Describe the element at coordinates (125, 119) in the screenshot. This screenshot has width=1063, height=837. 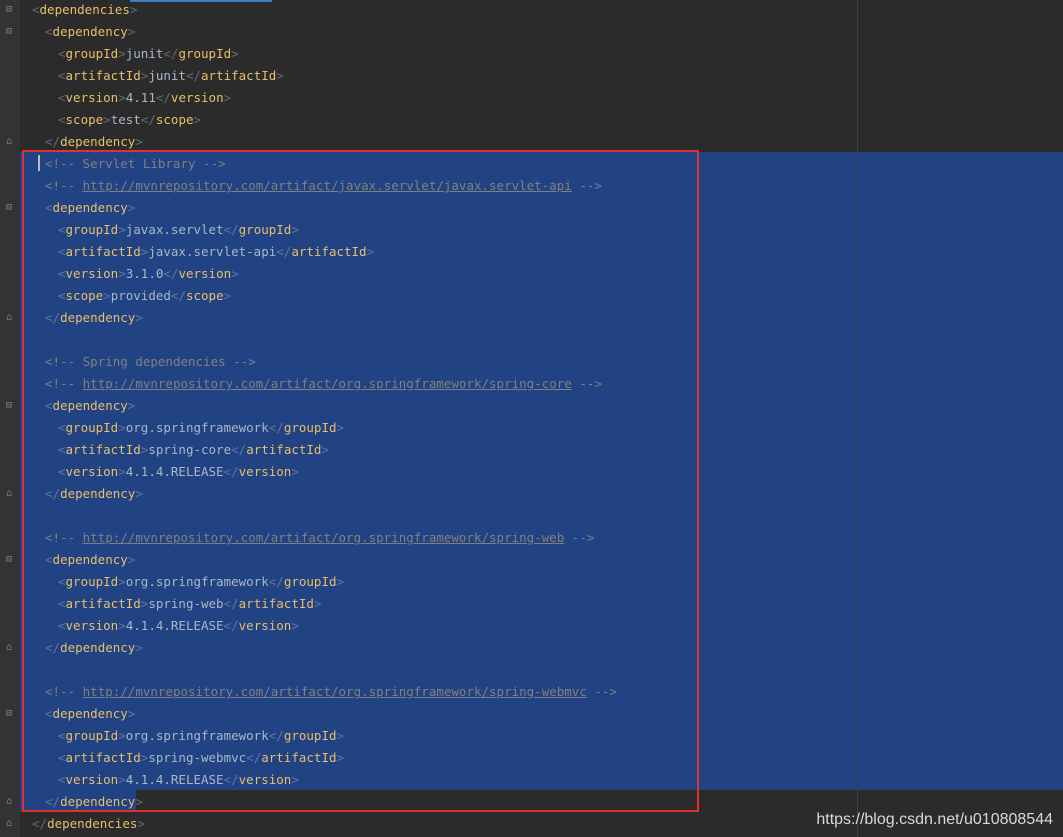
I see `xml-text-value: test` at that location.